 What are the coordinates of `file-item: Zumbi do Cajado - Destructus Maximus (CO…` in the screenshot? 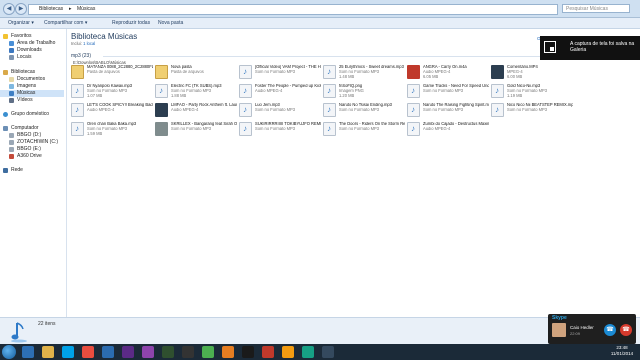 It's located at (448, 130).